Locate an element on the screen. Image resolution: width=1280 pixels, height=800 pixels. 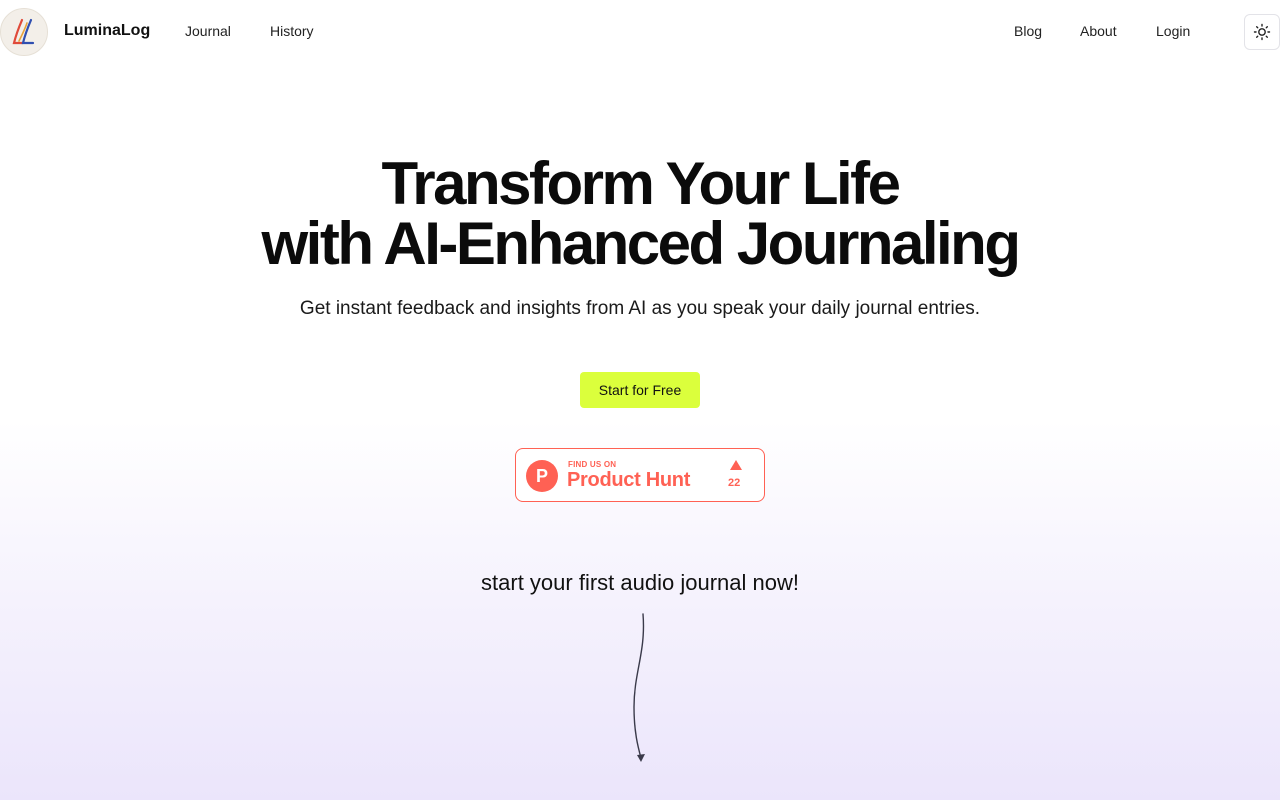
nav-history: History is located at coordinates (292, 31).